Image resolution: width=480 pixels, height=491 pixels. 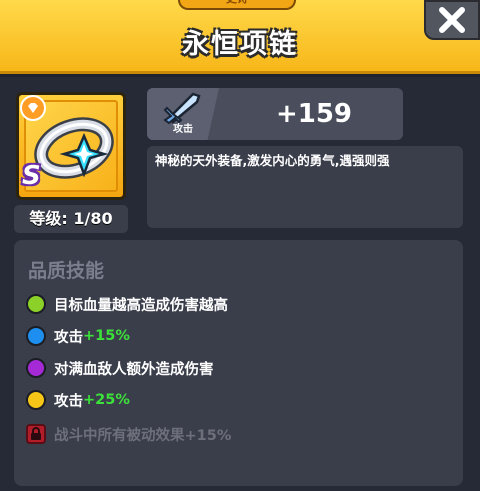 What do you see at coordinates (66, 271) in the screenshot?
I see `skills-title: 品质技能` at bounding box center [66, 271].